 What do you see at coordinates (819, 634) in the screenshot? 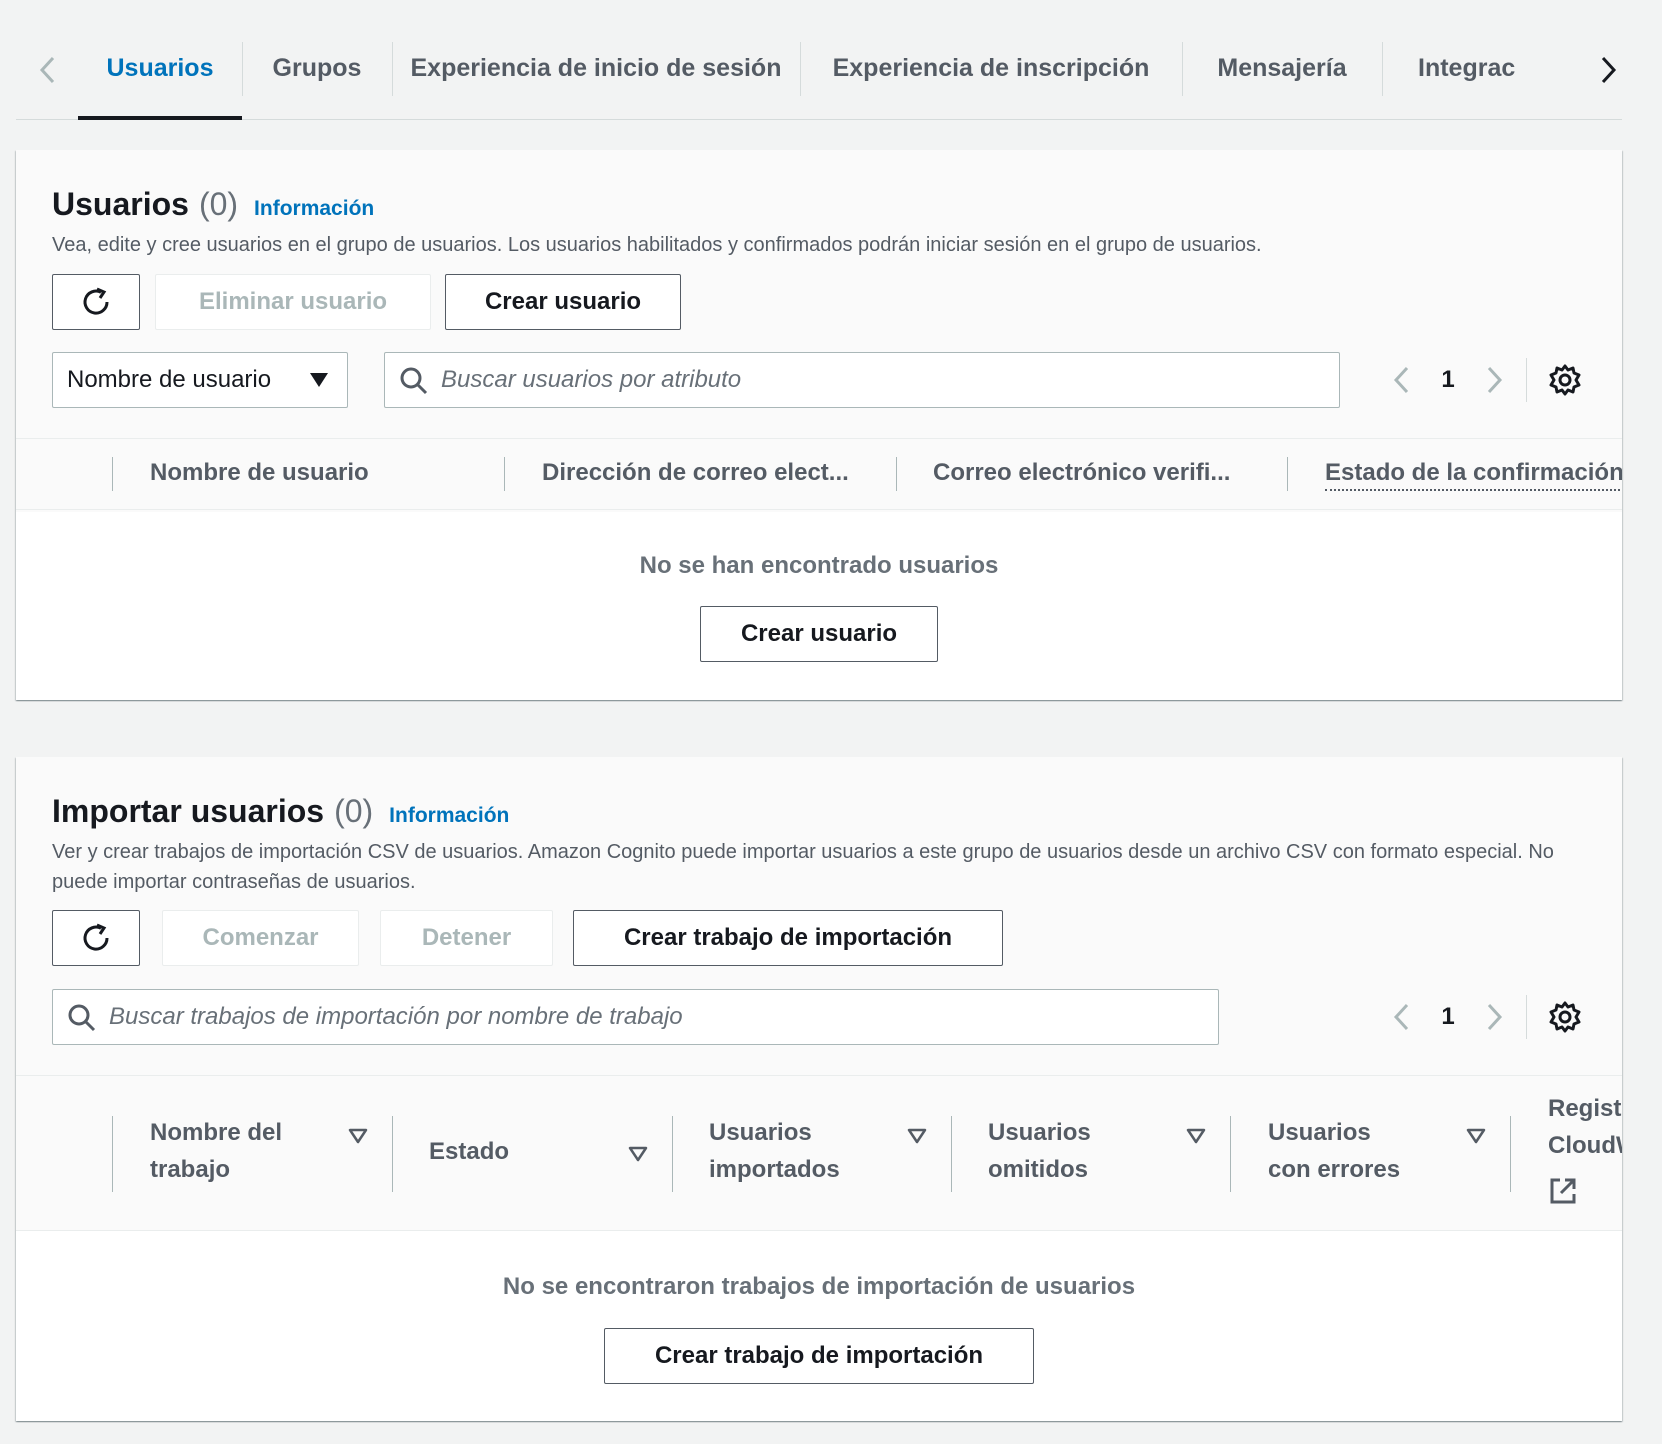
I see `empty-create-user-button: Crear usuario` at bounding box center [819, 634].